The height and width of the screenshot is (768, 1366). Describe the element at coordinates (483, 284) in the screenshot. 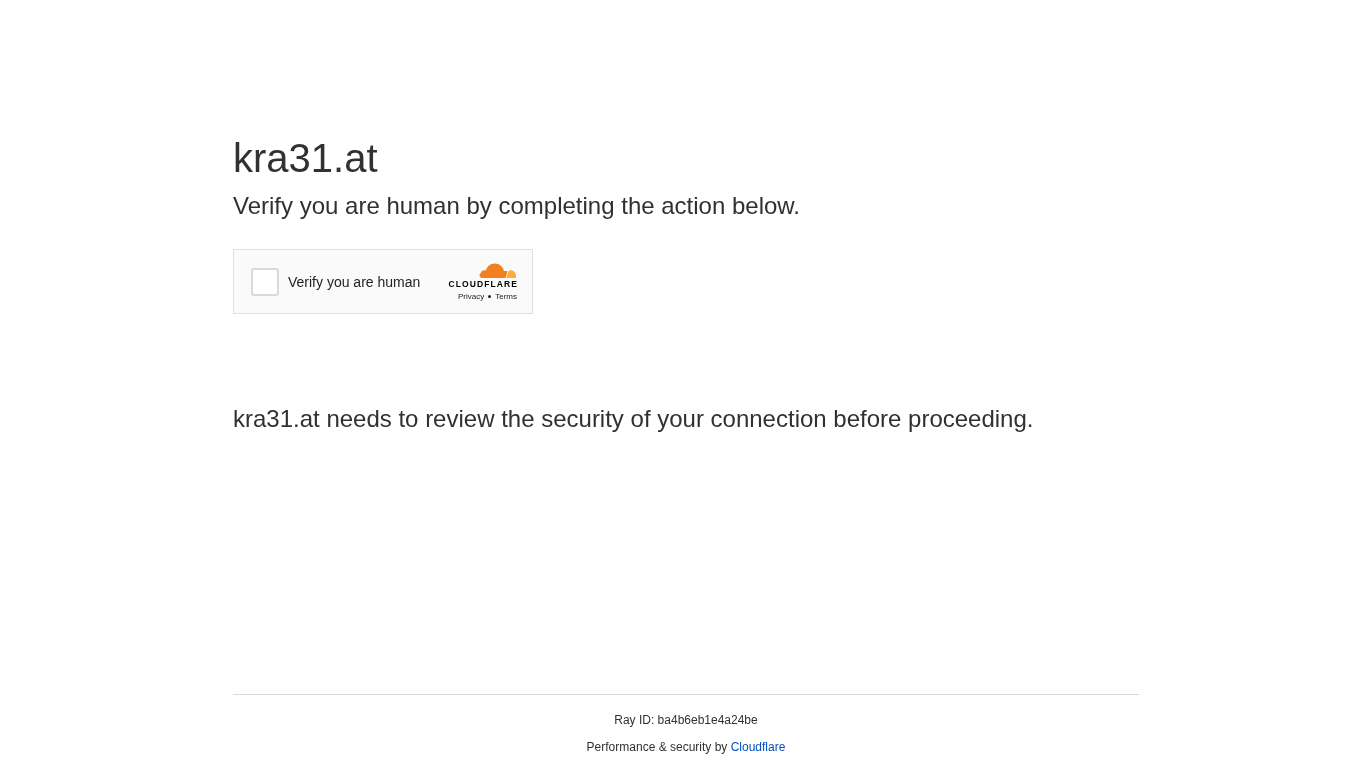

I see `brand-wordmark: CLOUDFLARE` at that location.